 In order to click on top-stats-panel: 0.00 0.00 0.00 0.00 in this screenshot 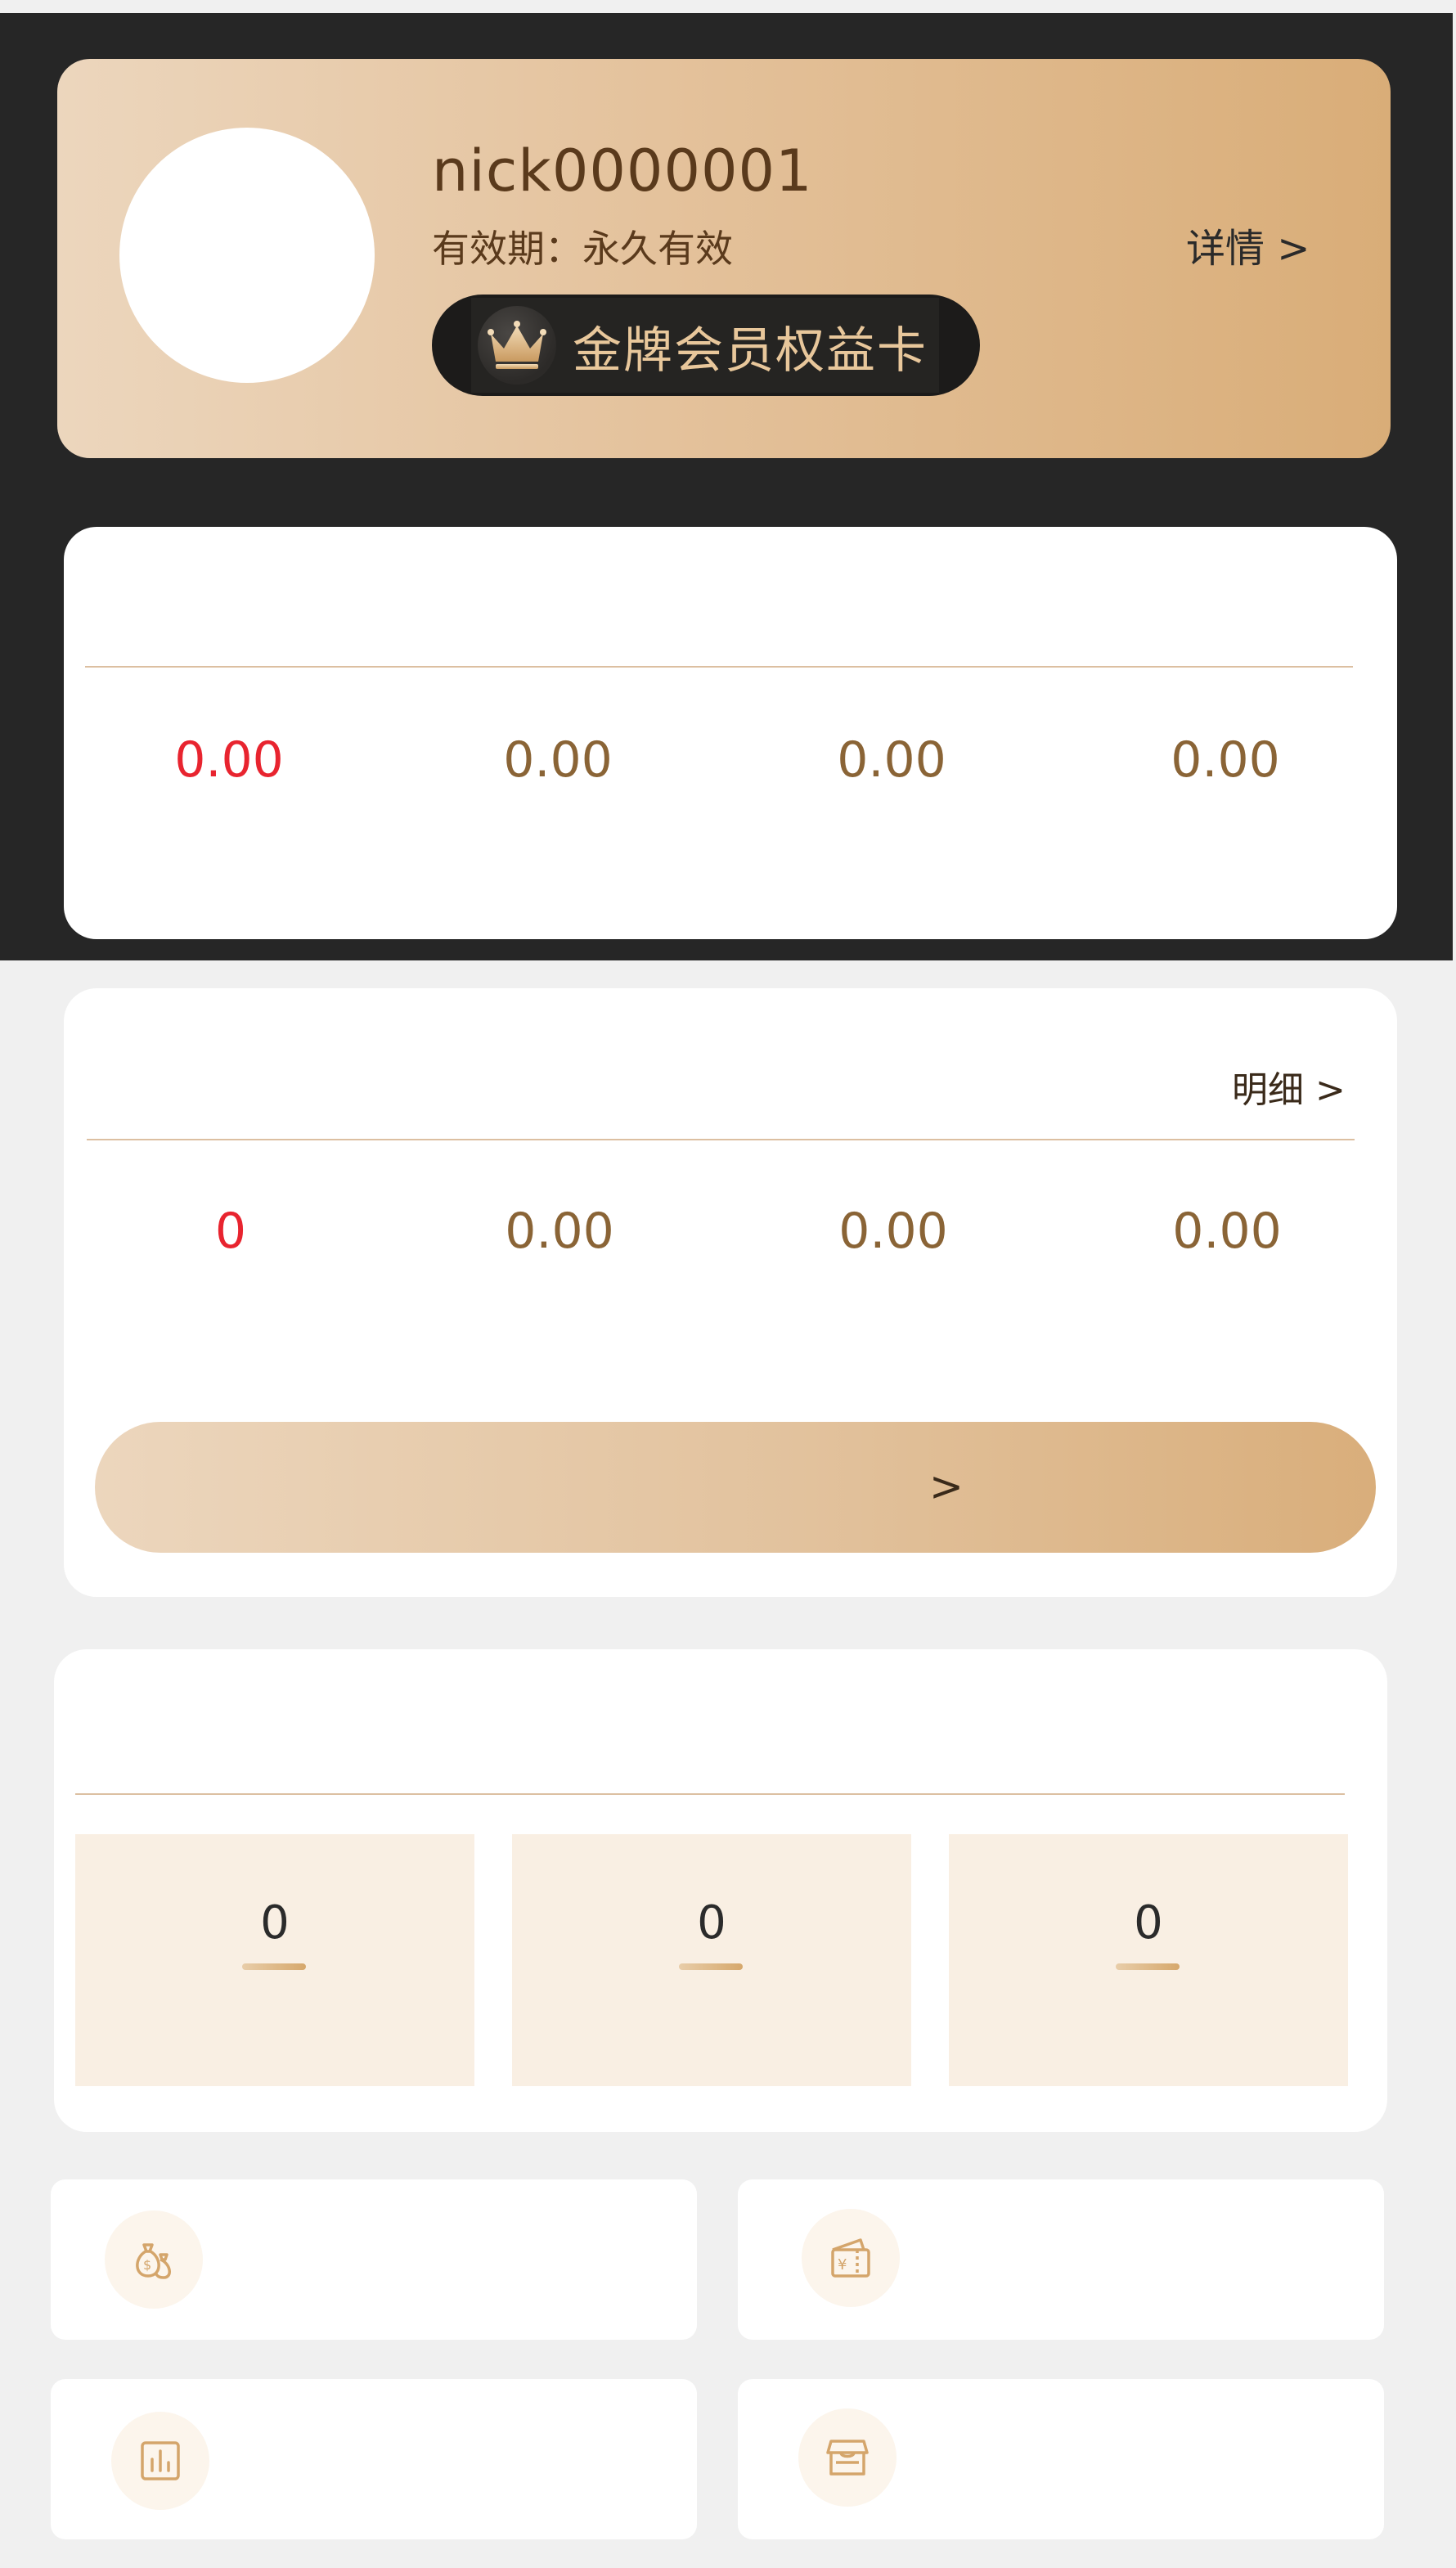, I will do `click(731, 733)`.